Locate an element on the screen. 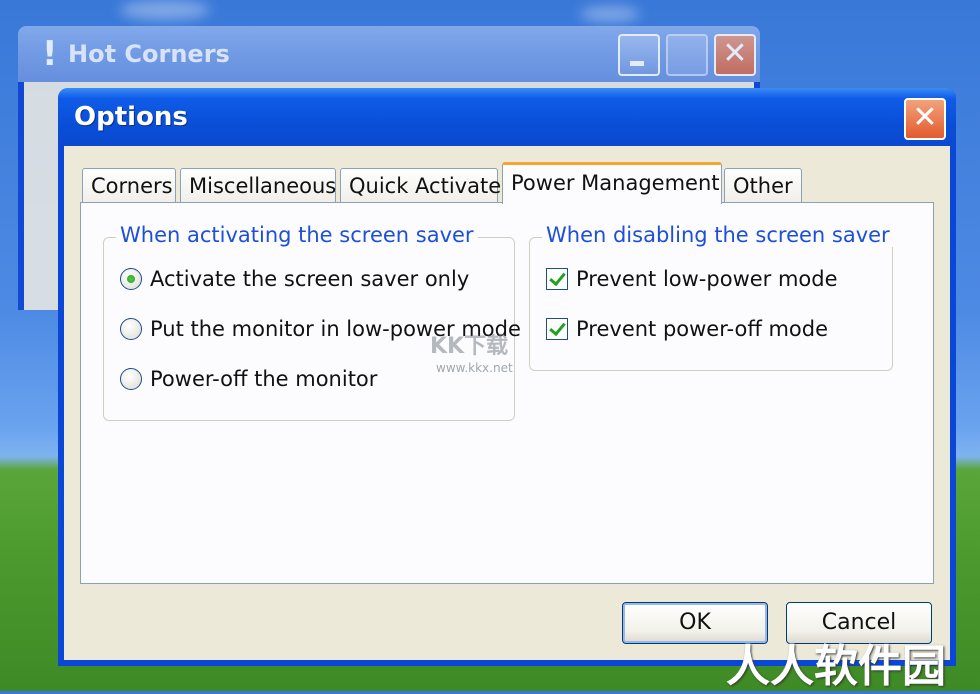 This screenshot has height=694, width=980. radio-activate-screensaver-only: Activate the screen saver only is located at coordinates (294, 278).